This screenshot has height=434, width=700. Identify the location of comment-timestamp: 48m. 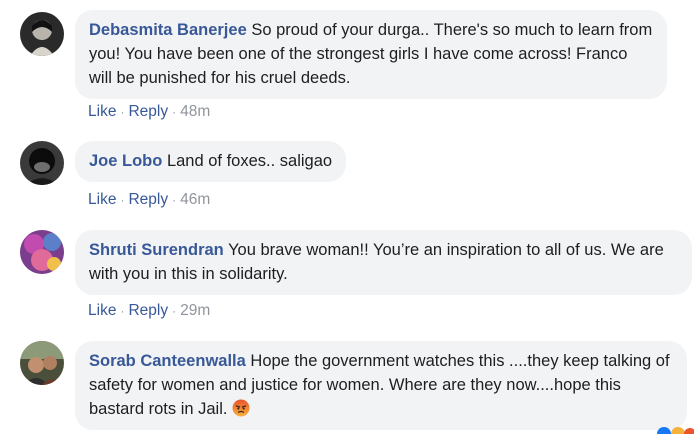
(195, 111).